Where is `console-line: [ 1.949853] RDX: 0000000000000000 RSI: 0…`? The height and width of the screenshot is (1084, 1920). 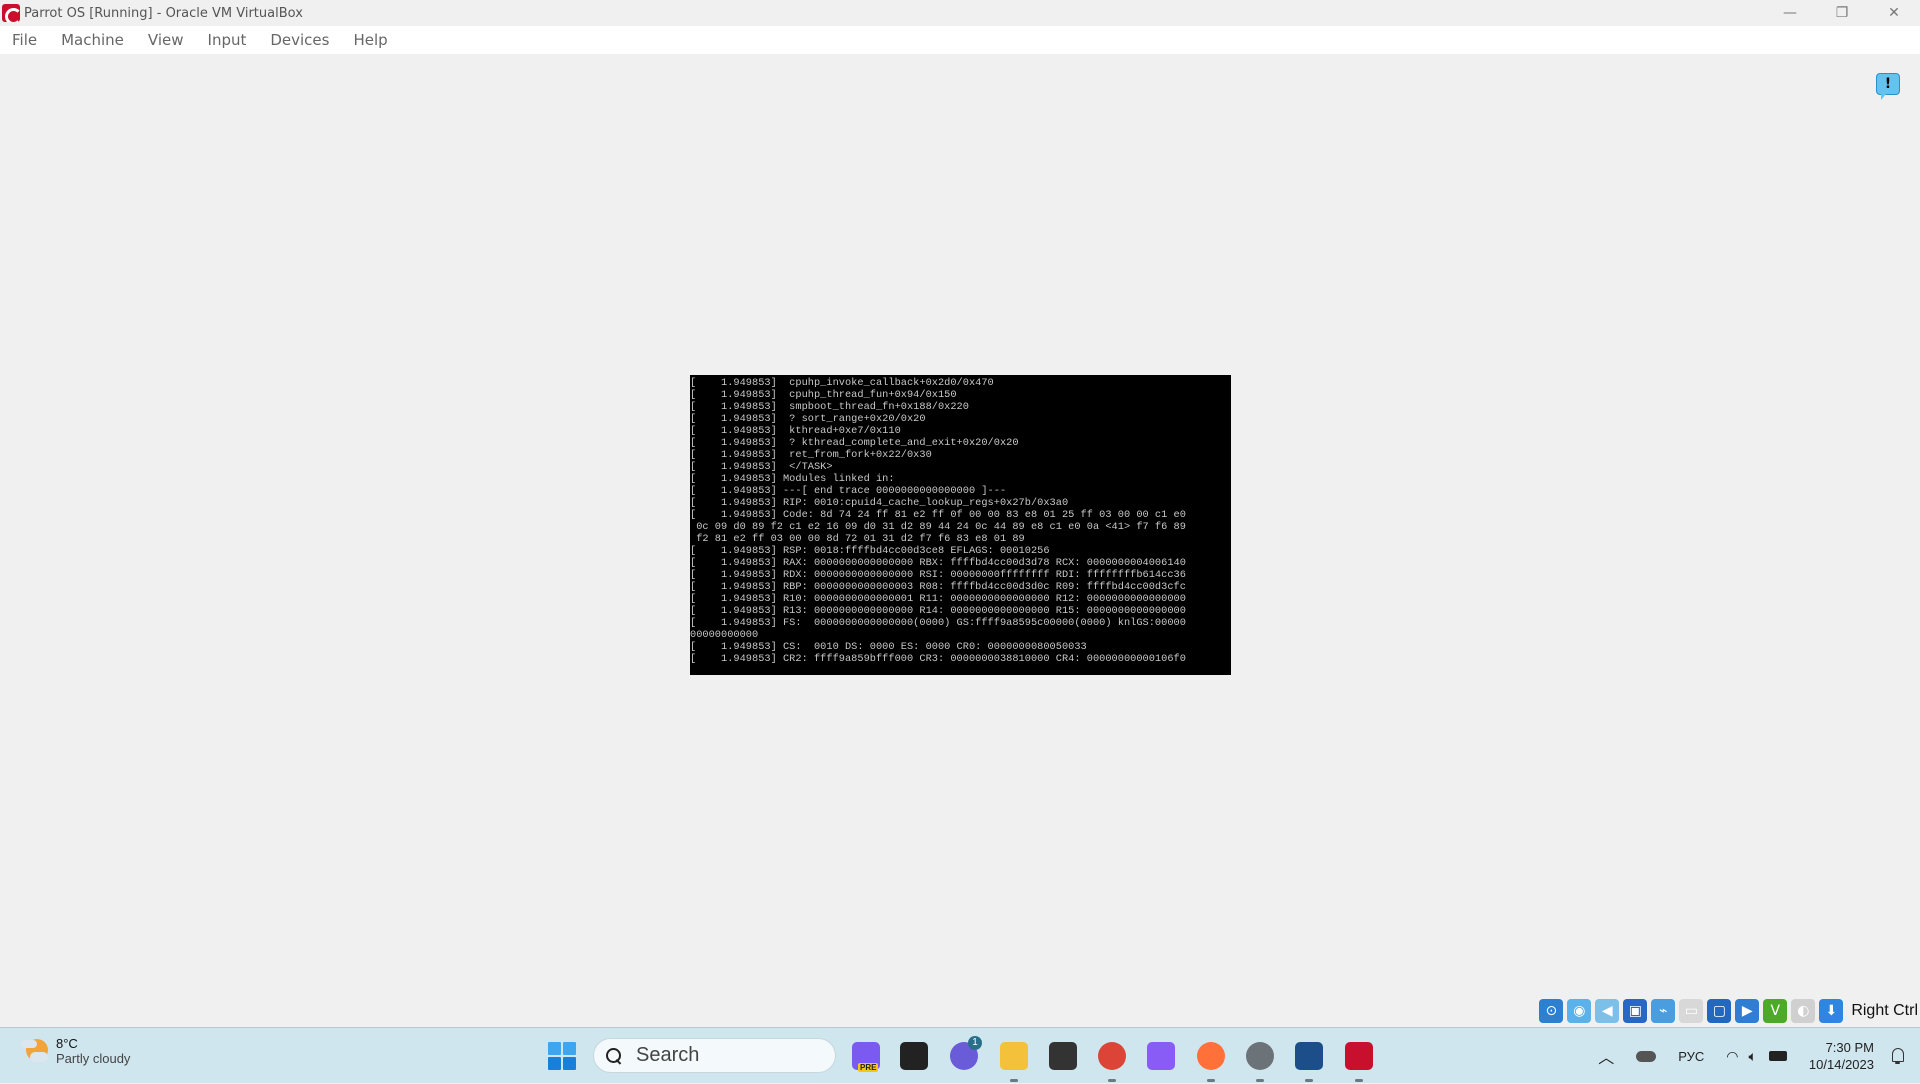
console-line: [ 1.949853] RDX: 0000000000000000 RSI: 0… is located at coordinates (938, 575).